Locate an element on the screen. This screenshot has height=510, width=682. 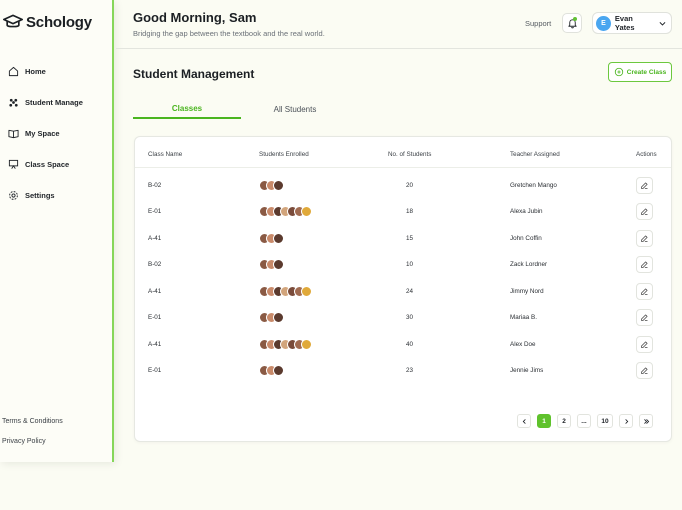
tab-classes: Classes is located at coordinates (187, 109).